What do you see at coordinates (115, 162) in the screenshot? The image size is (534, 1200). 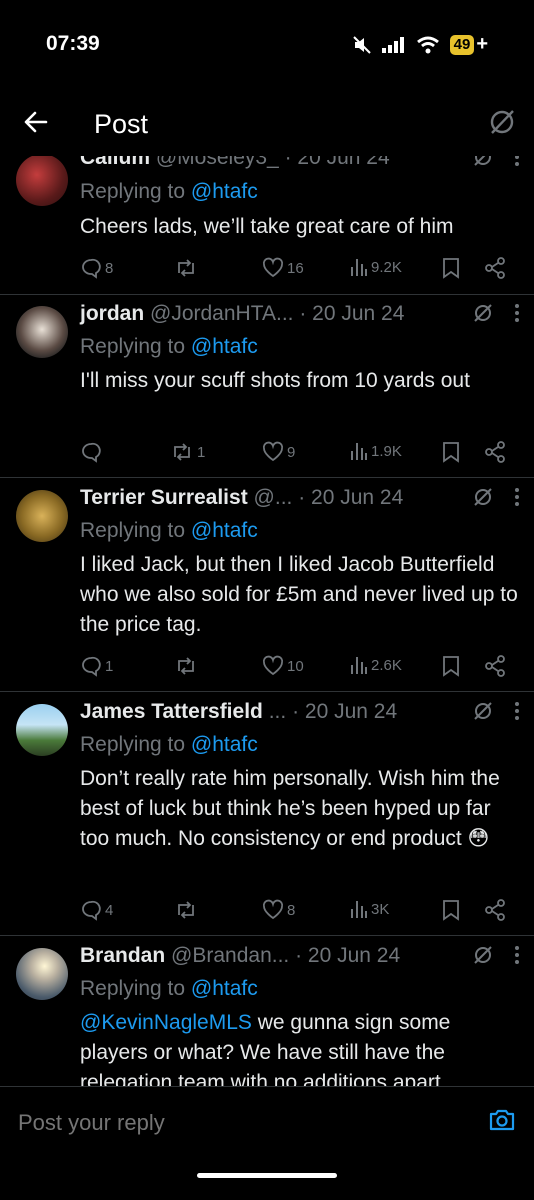 I see `author-name: Callum` at bounding box center [115, 162].